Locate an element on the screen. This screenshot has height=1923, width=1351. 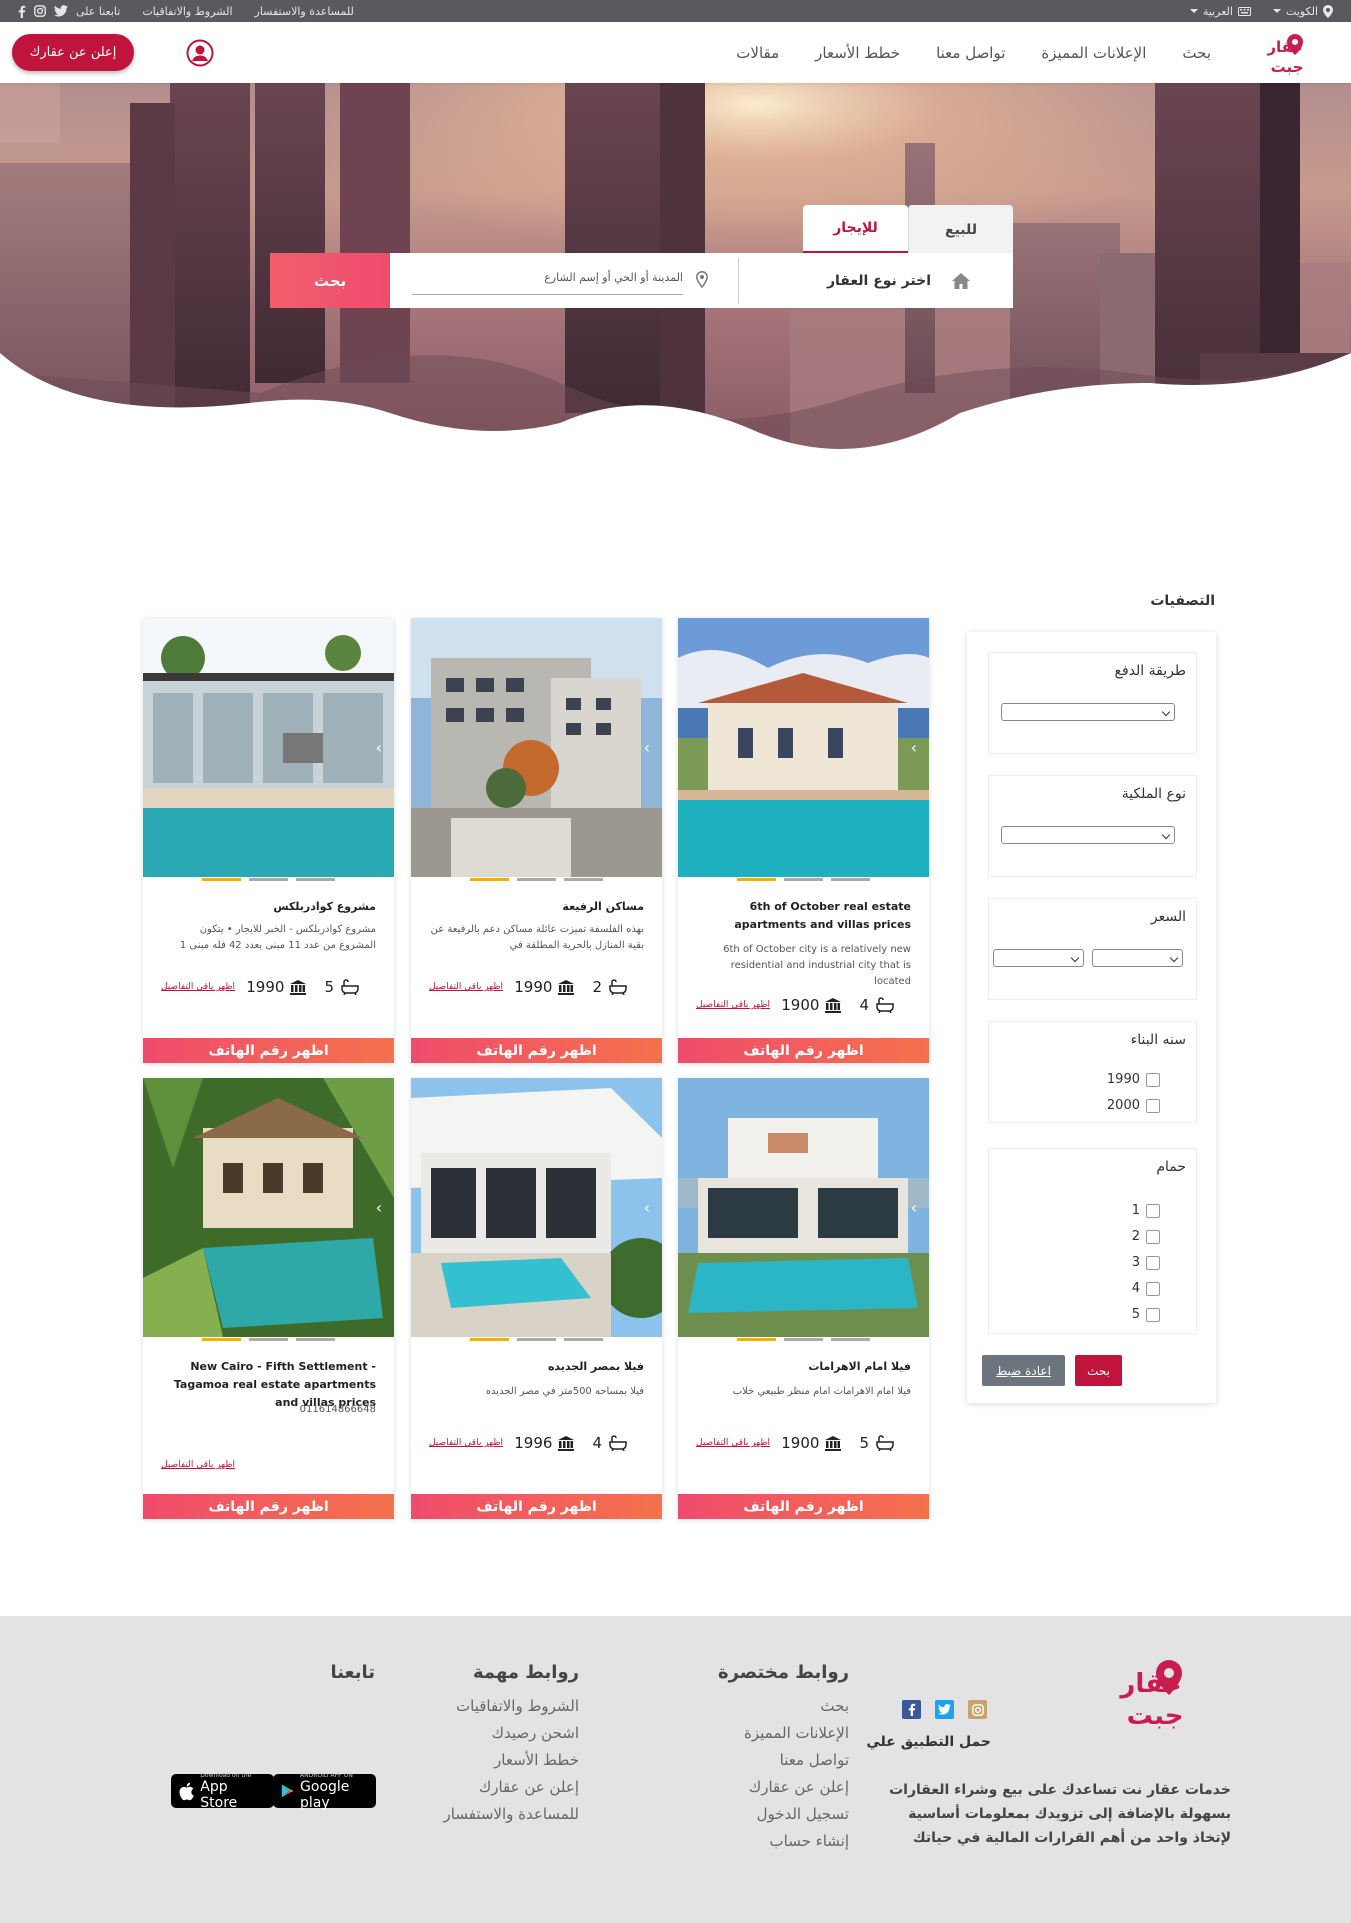
footer-logo: عقار جبت is located at coordinates (1150, 1693).